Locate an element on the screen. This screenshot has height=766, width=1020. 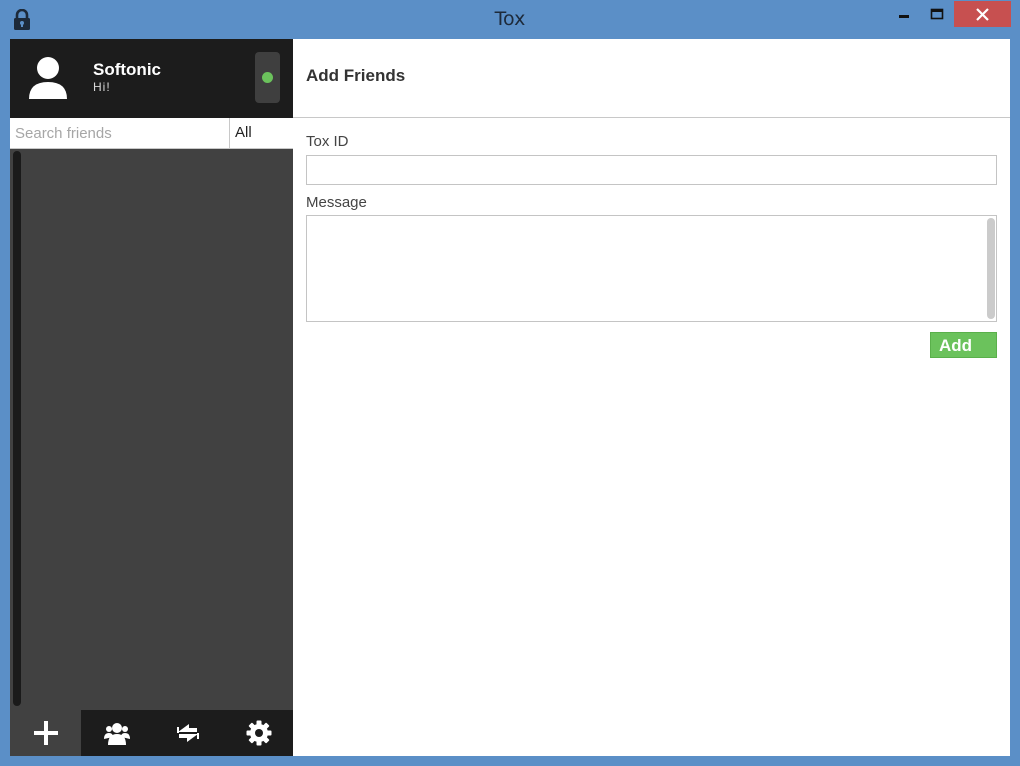
panel-header: Add Friends is located at coordinates (651, 78).